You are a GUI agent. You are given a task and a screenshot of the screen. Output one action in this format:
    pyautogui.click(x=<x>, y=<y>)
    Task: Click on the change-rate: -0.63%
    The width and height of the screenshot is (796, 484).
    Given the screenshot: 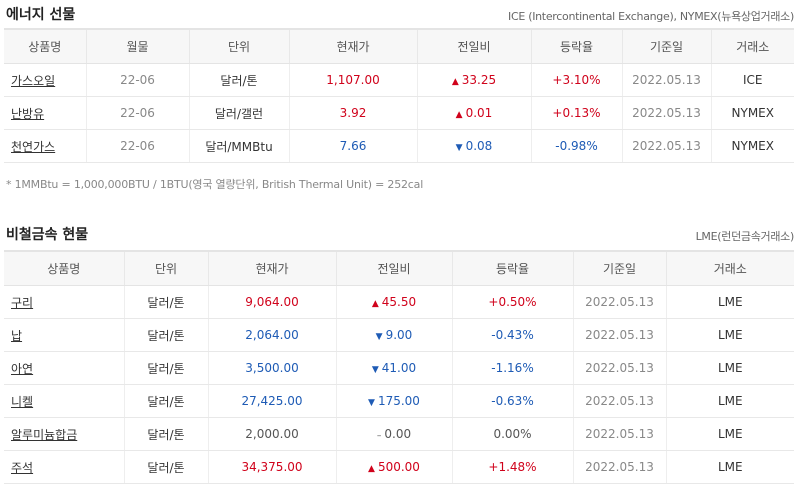 What is the action you would take?
    pyautogui.click(x=513, y=401)
    